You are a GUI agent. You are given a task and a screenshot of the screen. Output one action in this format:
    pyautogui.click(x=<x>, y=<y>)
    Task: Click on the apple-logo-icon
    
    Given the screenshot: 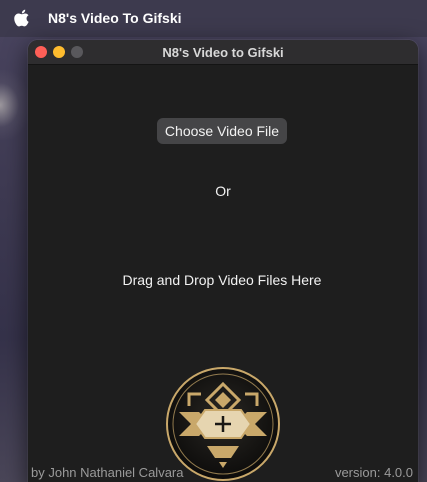 What is the action you would take?
    pyautogui.click(x=22, y=18)
    